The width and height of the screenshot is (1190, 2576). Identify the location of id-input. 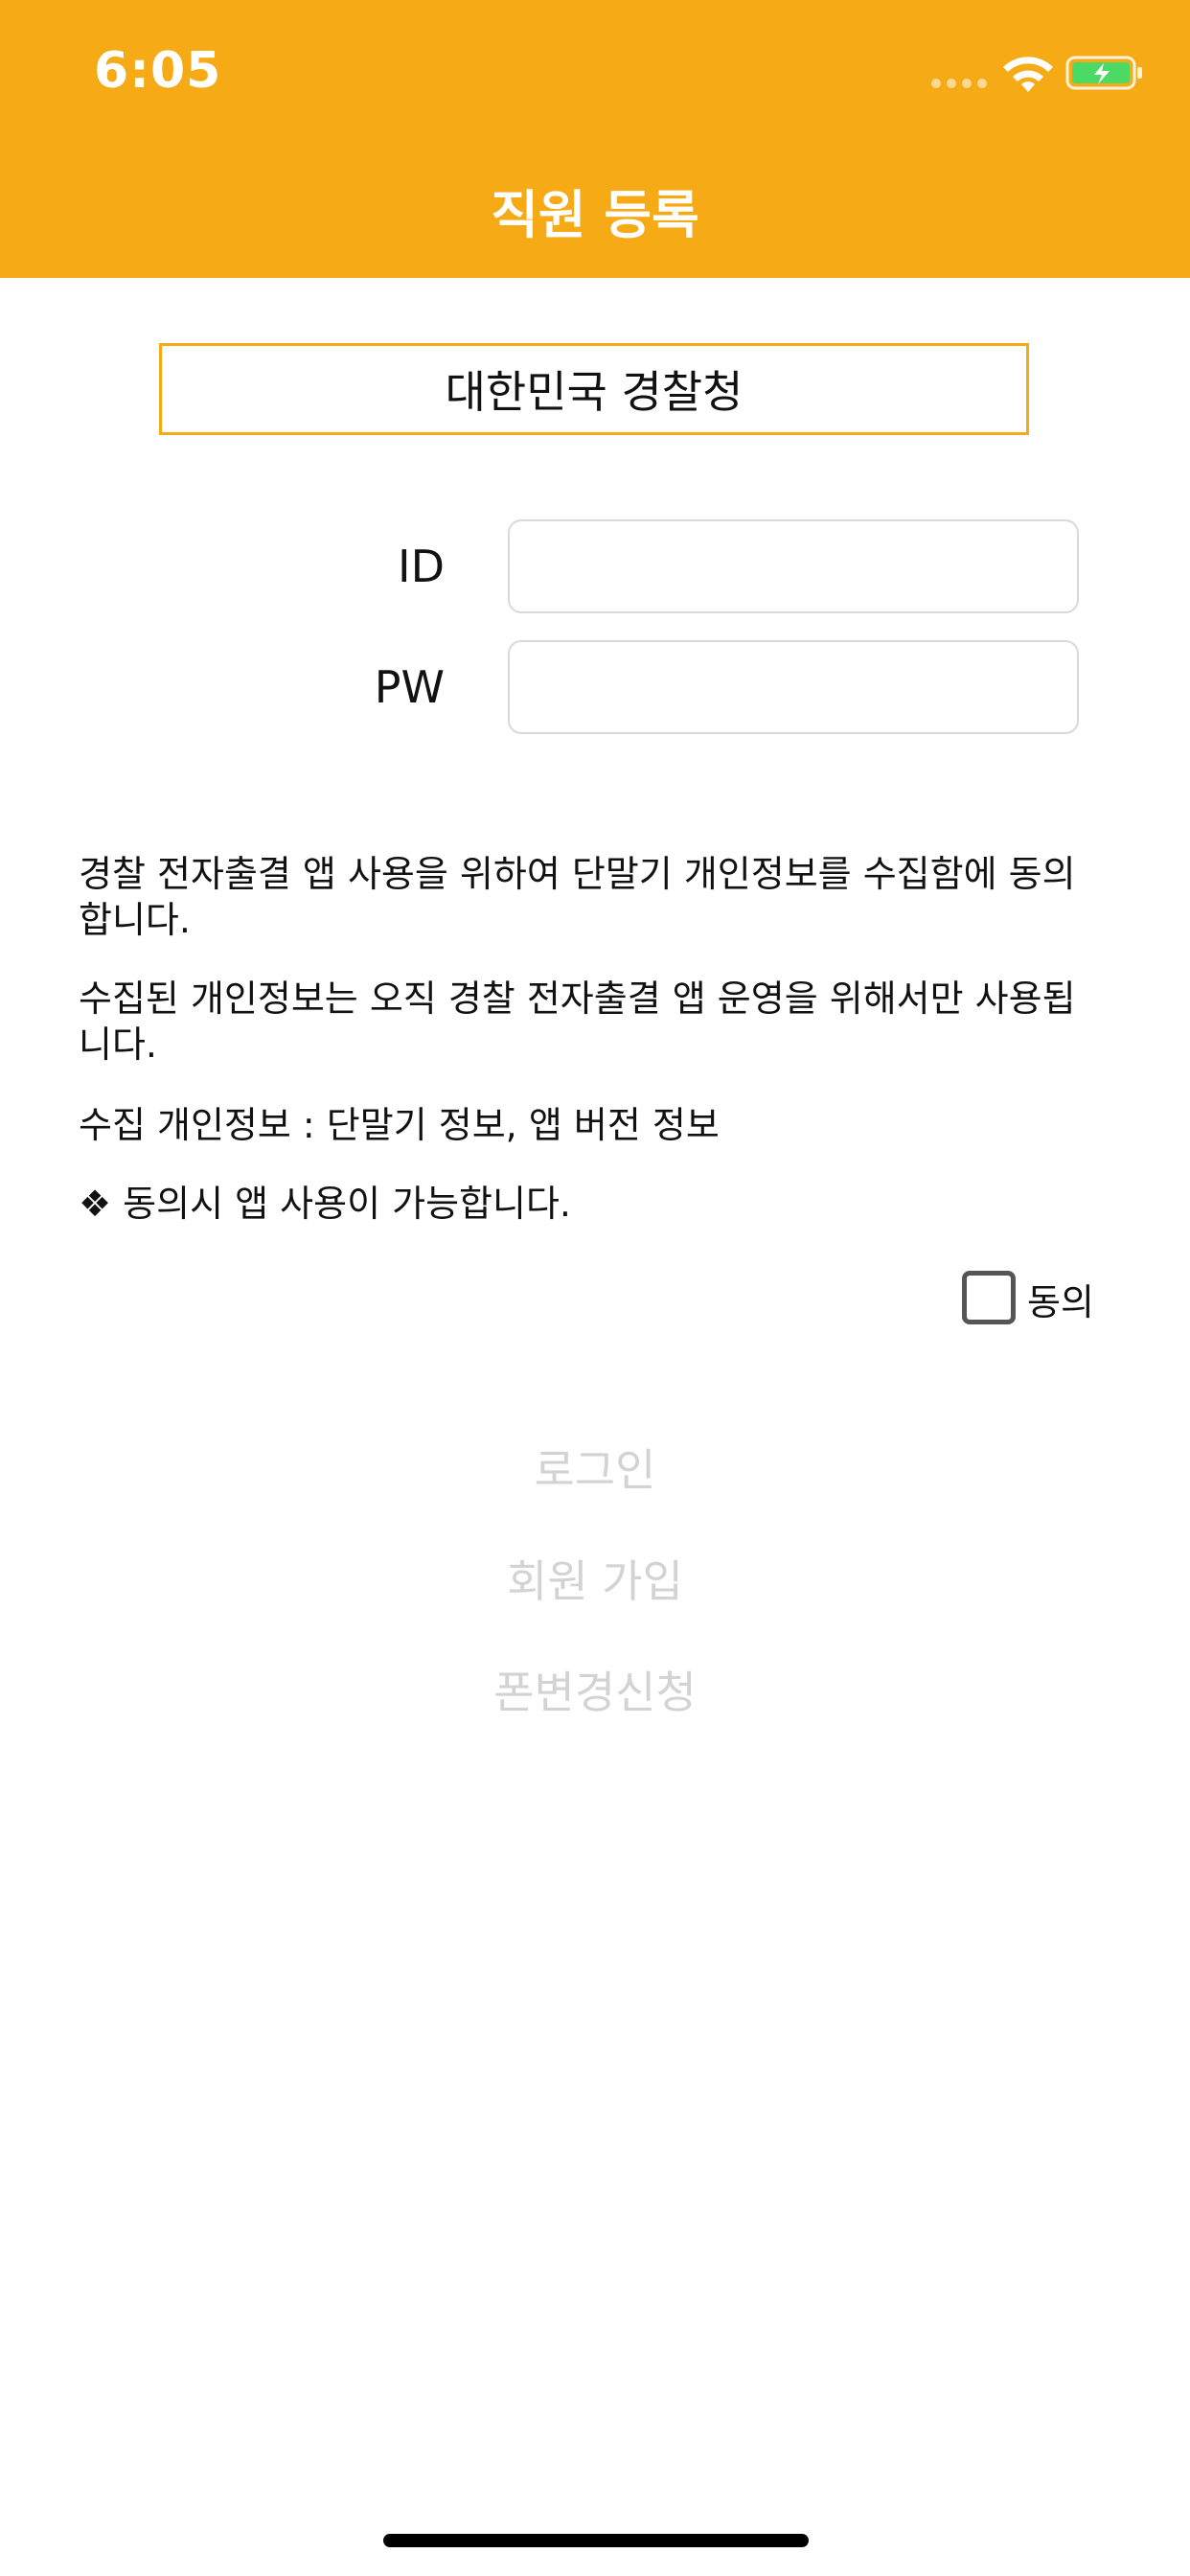
(794, 566).